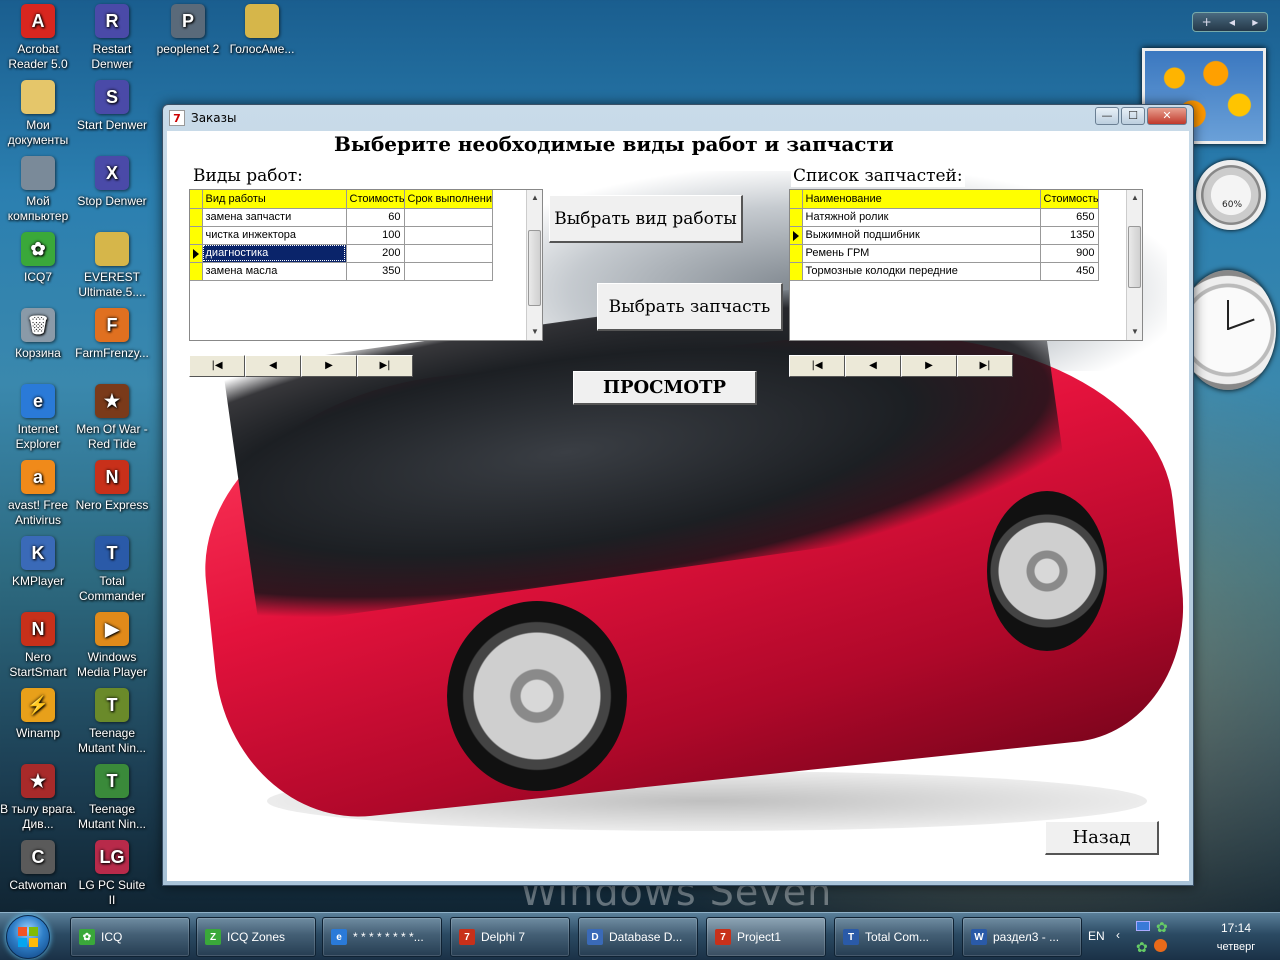 The image size is (1280, 960). What do you see at coordinates (38, 866) in the screenshot?
I see `desktop-icon: C Catwoman` at bounding box center [38, 866].